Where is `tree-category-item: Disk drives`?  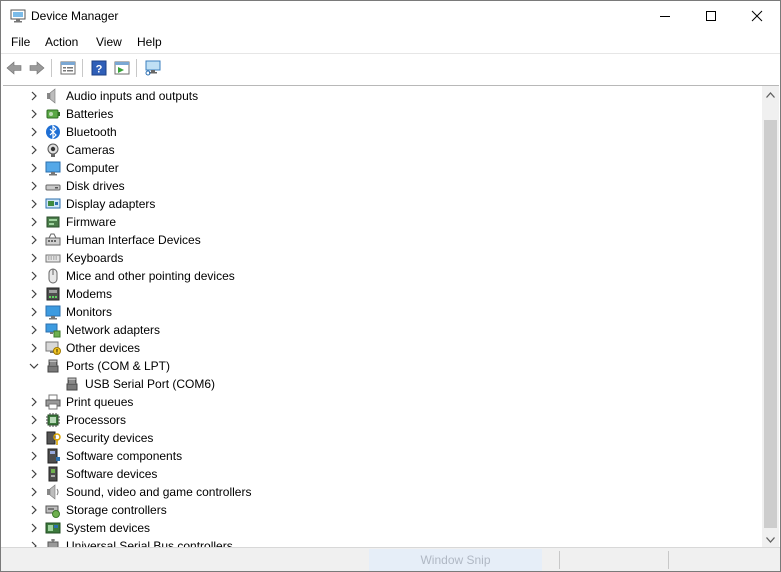
tree-category-item: Disk drives is located at coordinates (382, 186).